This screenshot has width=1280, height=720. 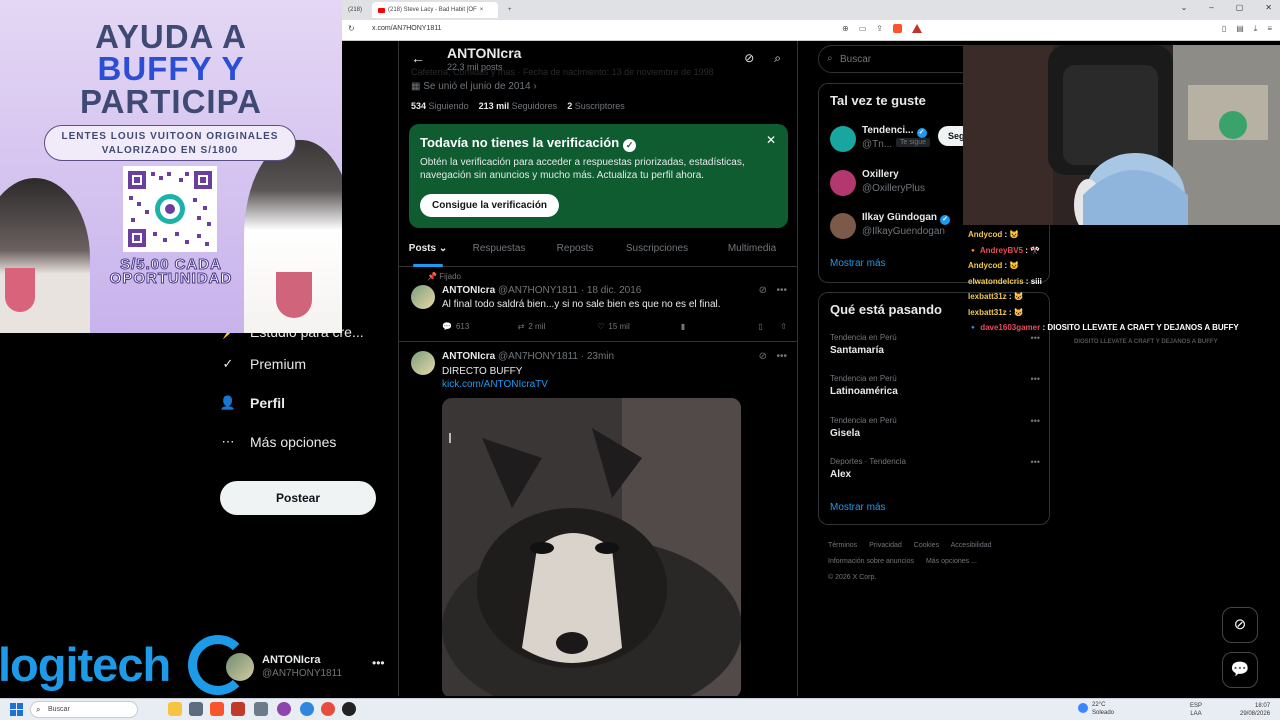 I want to click on cast-icon: ▭, so click(x=863, y=28).